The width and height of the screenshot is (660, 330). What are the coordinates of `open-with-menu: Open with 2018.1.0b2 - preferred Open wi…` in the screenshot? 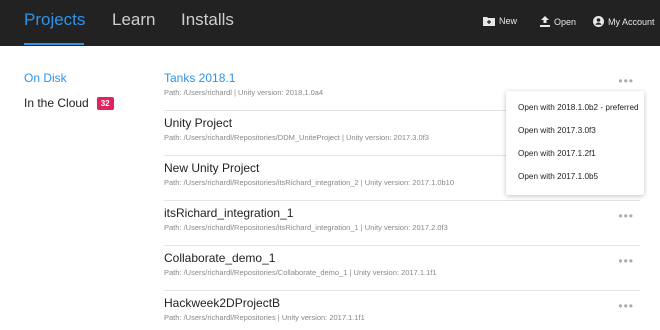 It's located at (575, 143).